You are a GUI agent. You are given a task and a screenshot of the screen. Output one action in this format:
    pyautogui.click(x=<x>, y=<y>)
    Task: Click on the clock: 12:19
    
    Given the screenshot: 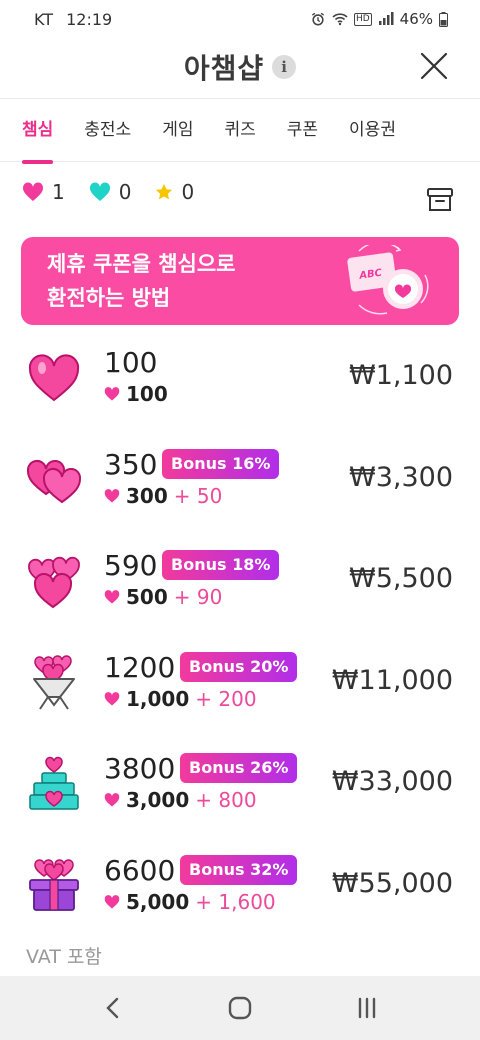 What is the action you would take?
    pyautogui.click(x=89, y=19)
    